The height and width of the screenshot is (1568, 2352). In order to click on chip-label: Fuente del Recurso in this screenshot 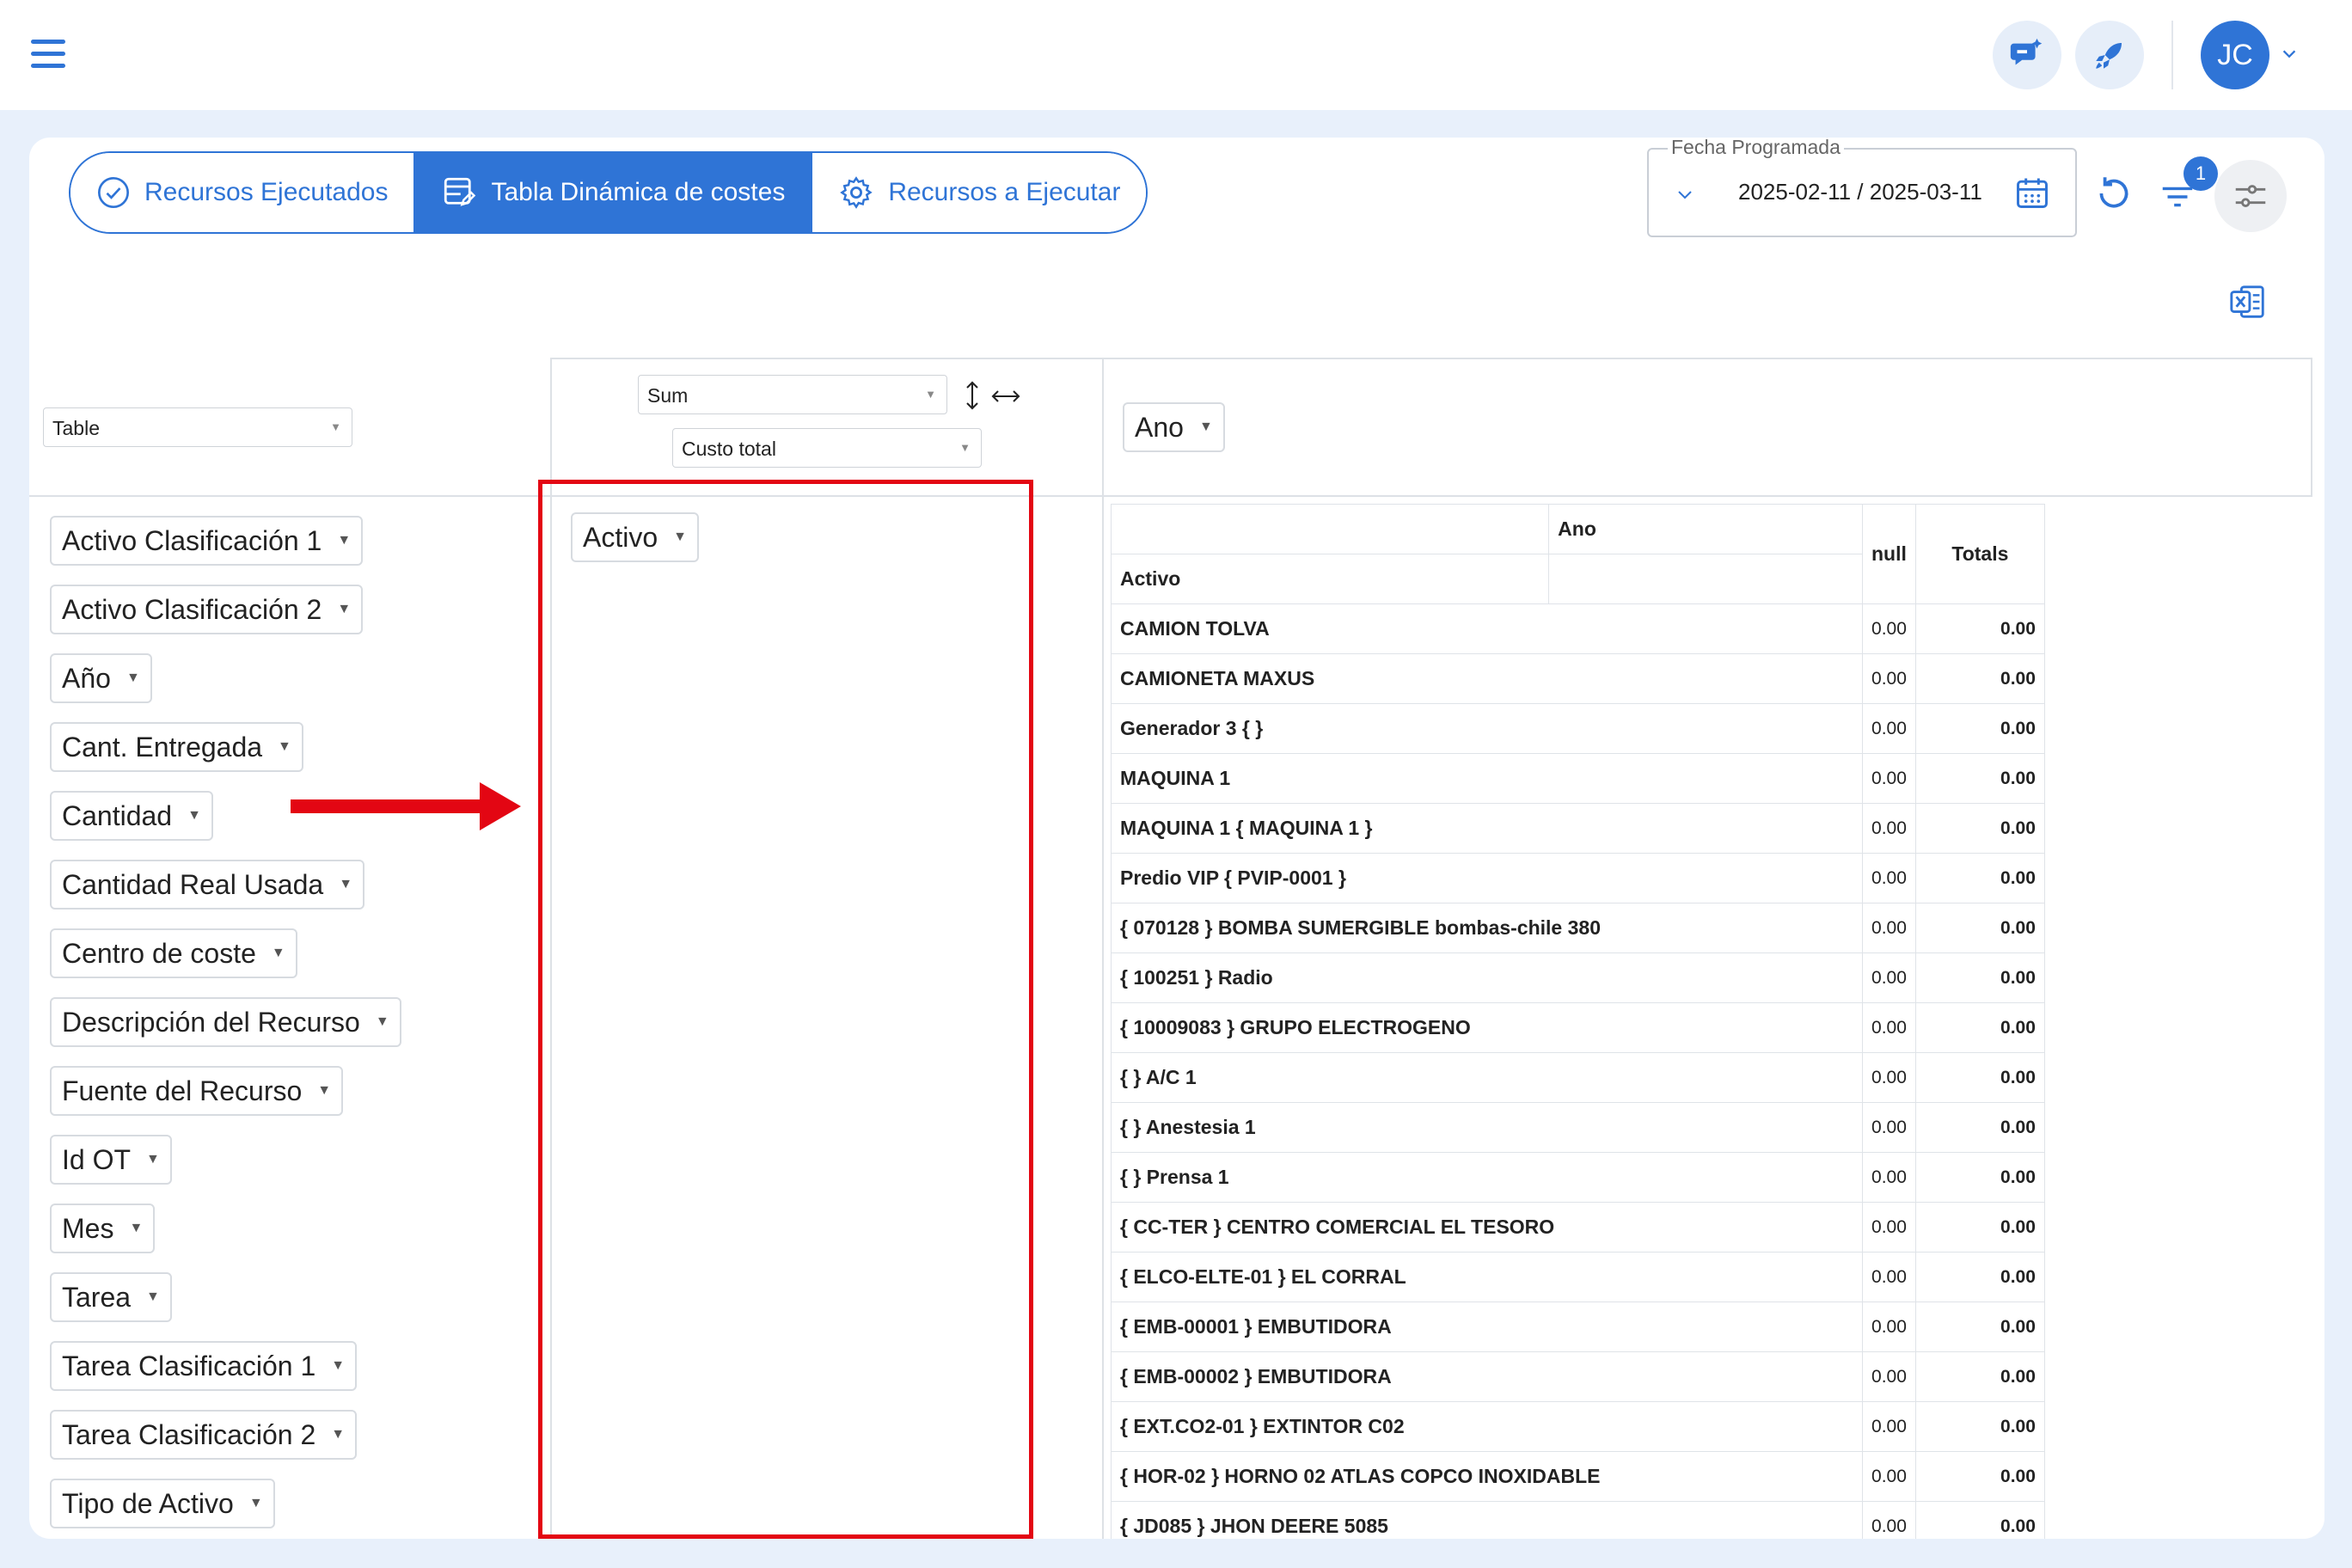, I will do `click(182, 1090)`.